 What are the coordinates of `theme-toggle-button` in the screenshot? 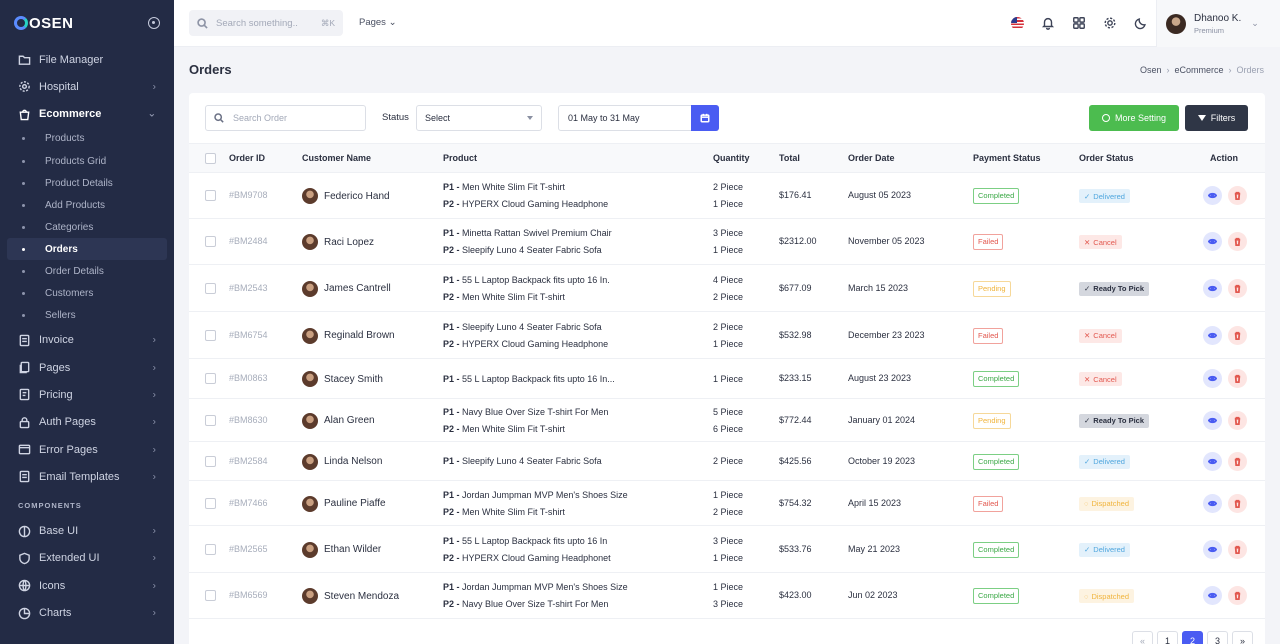 It's located at (1141, 23).